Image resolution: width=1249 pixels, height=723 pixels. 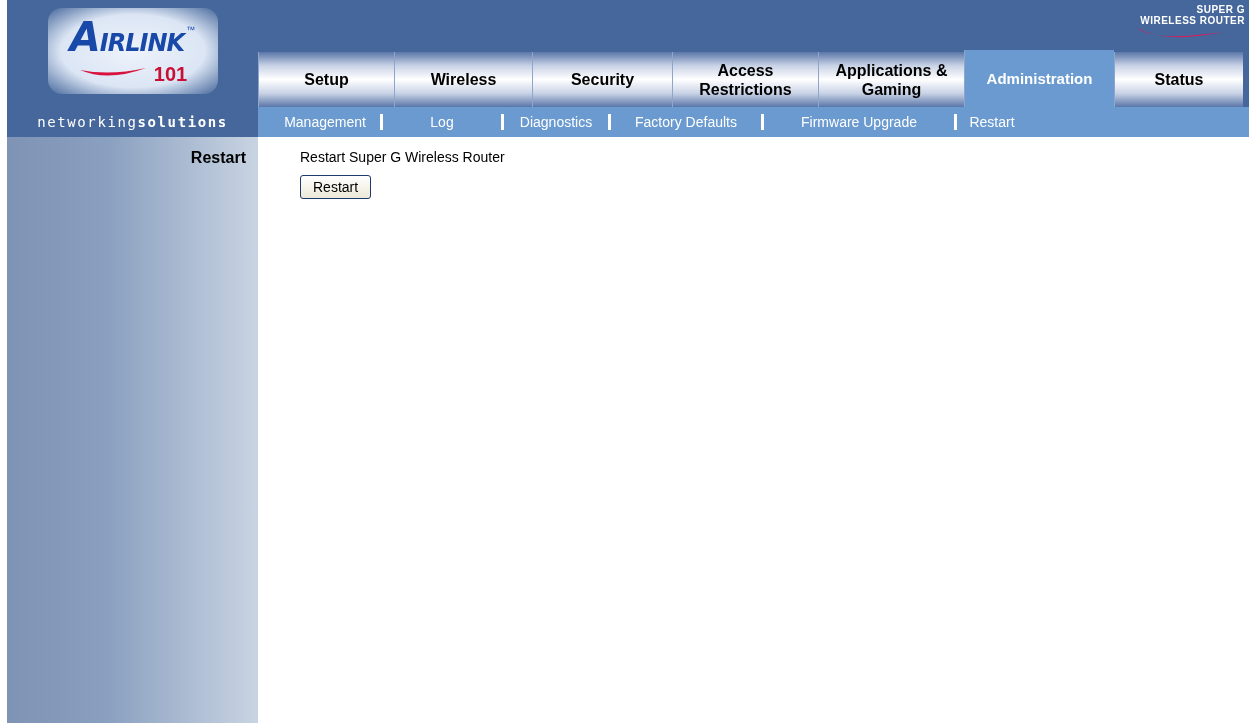 What do you see at coordinates (326, 79) in the screenshot?
I see `nav-tab: Setup` at bounding box center [326, 79].